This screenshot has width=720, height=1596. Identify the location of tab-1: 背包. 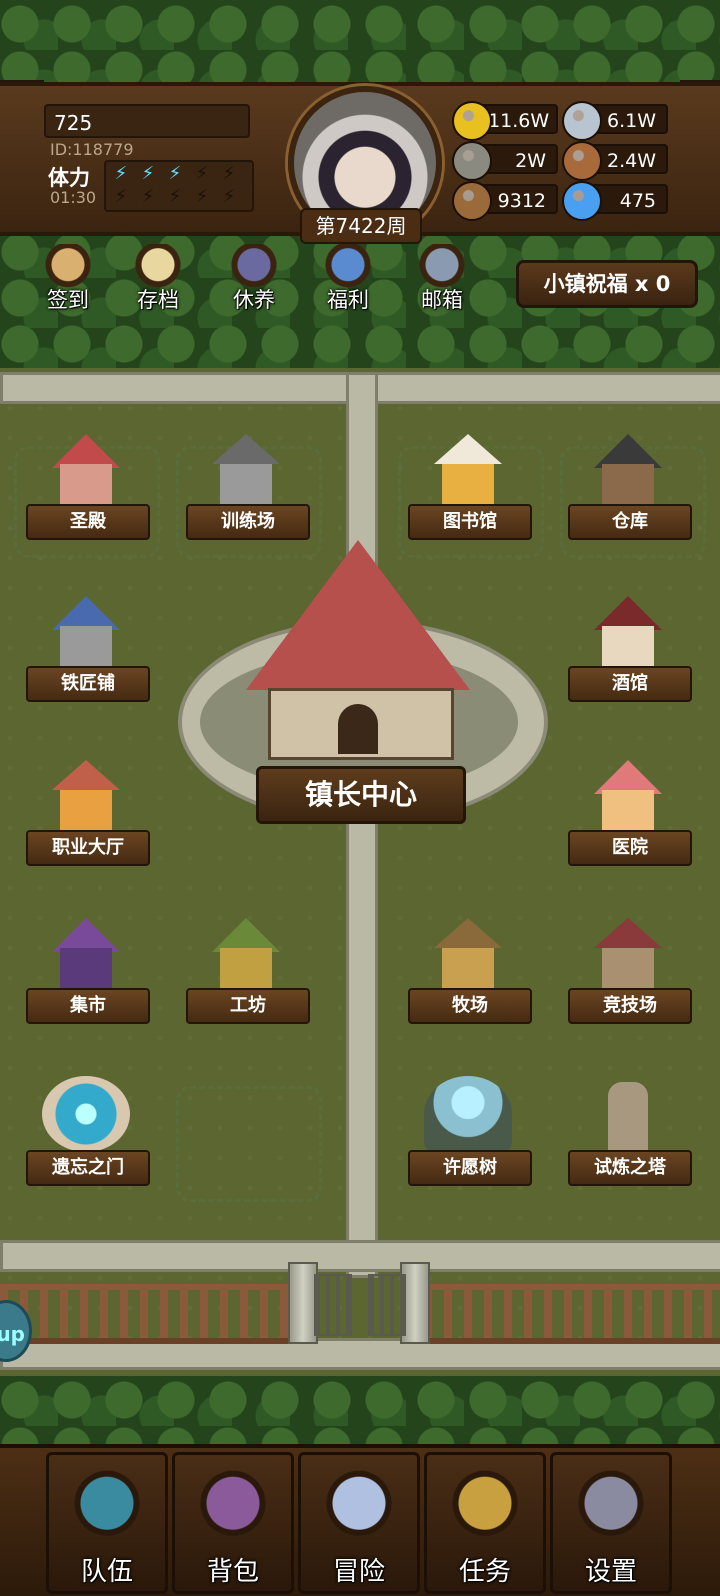
(233, 1523).